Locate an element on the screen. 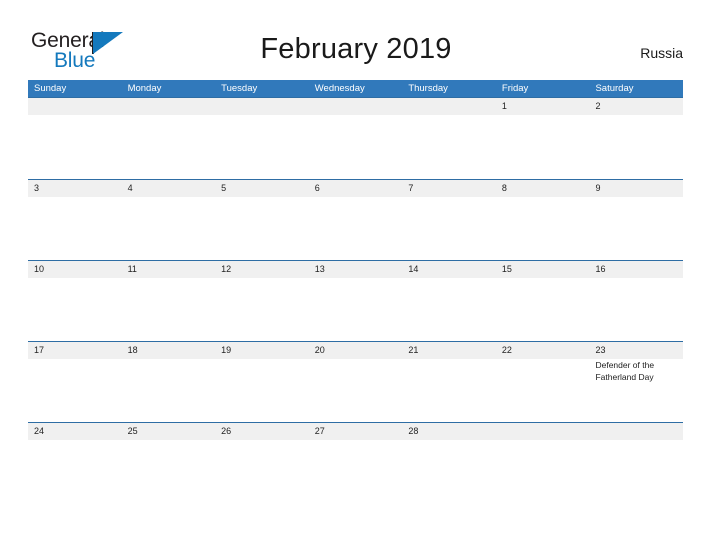 The image size is (712, 550). day-number: 22 is located at coordinates (506, 350).